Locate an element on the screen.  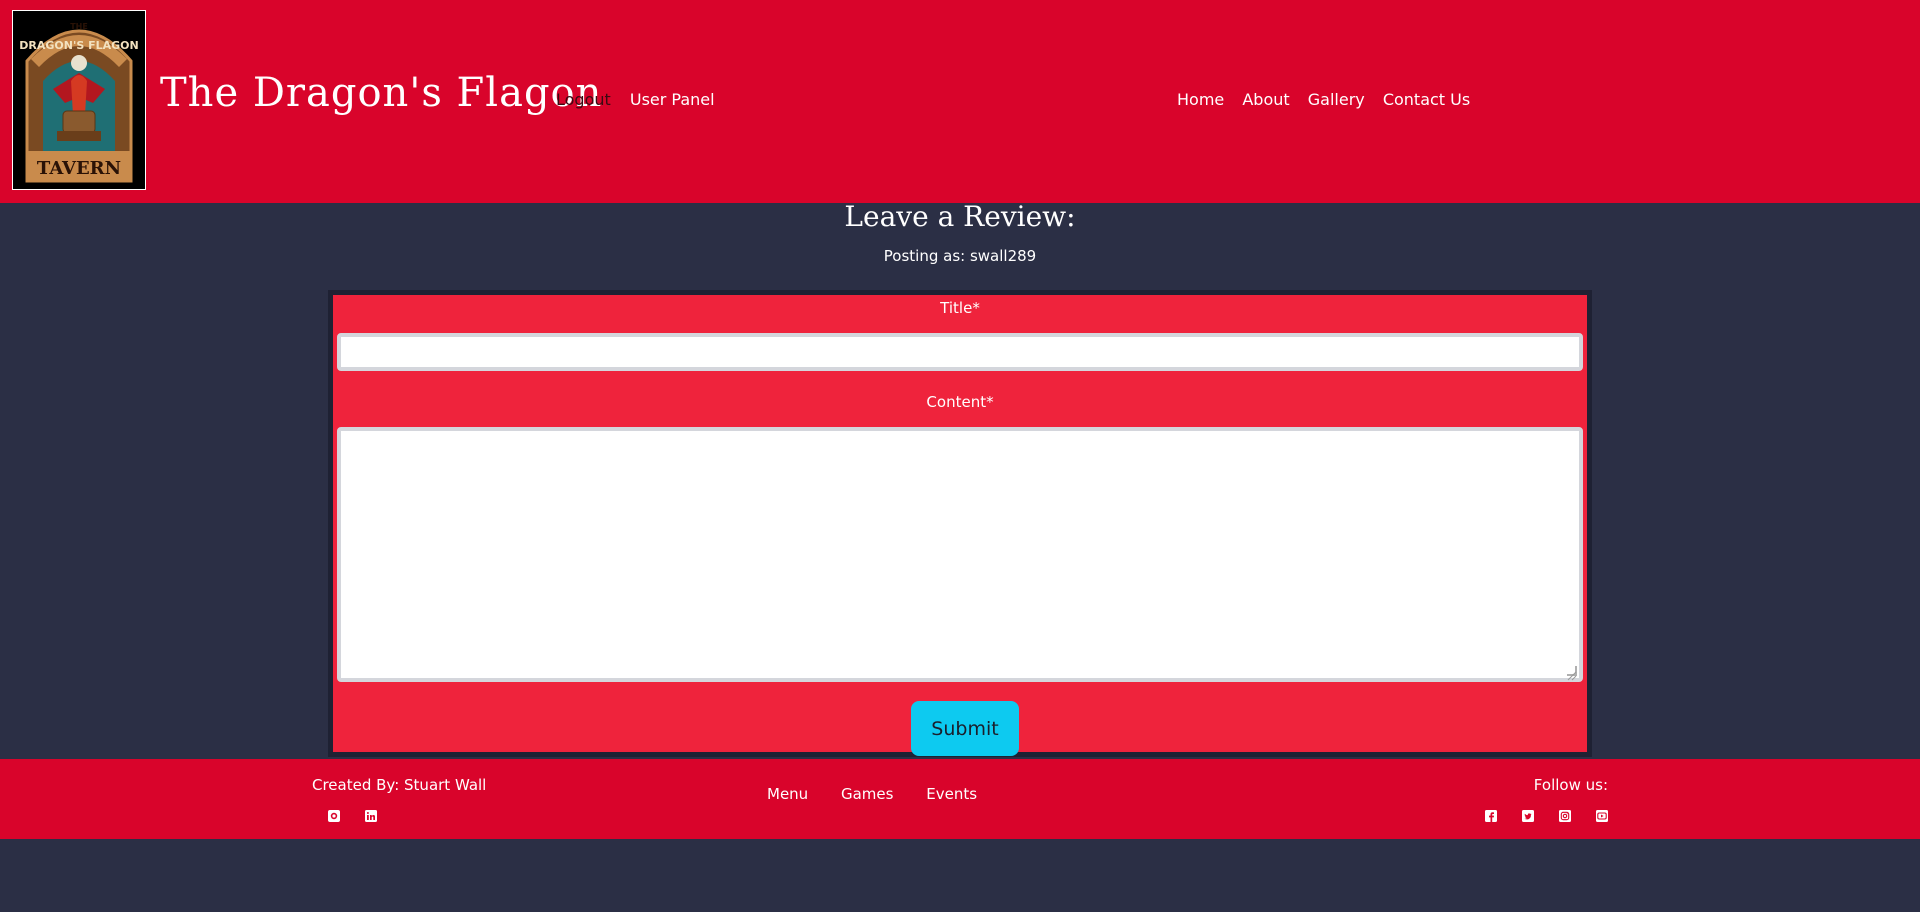
facebook-icon is located at coordinates (1490, 814).